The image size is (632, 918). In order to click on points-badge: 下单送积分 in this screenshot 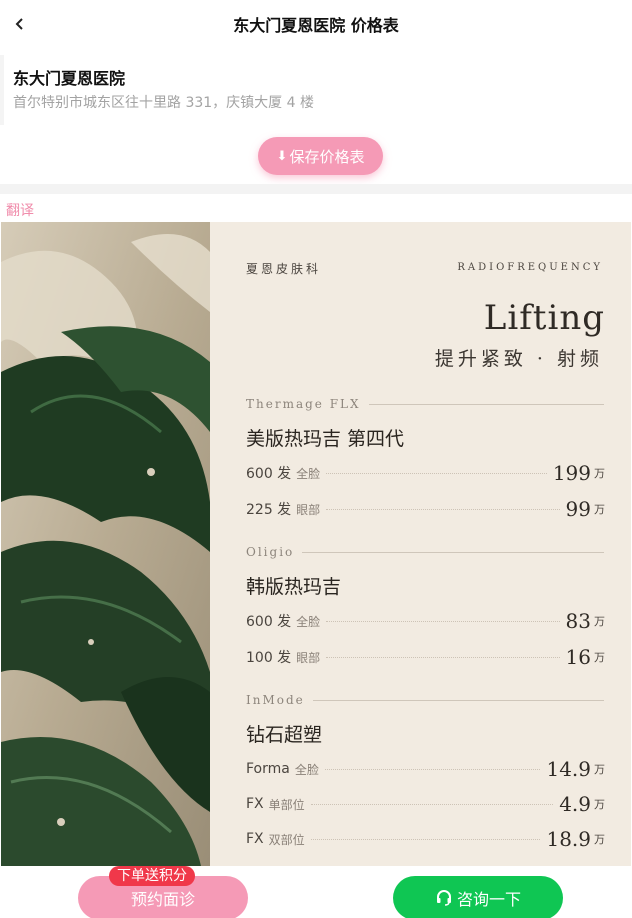, I will do `click(152, 876)`.